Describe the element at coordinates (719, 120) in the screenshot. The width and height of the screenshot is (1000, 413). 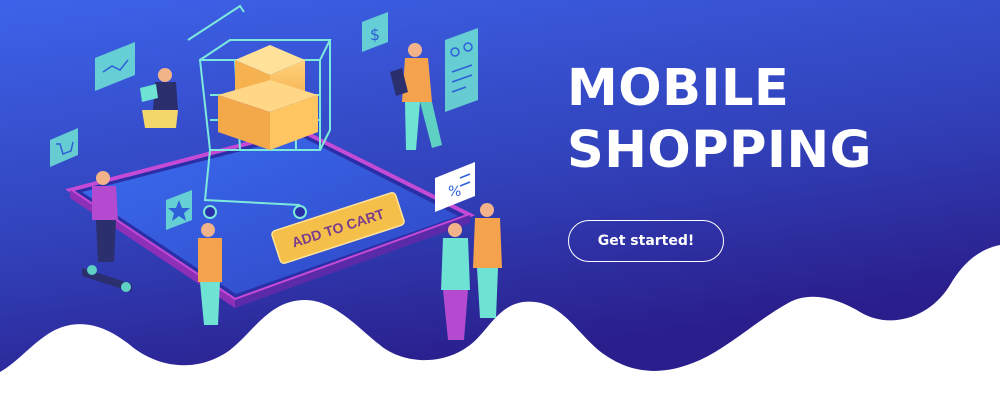
I see `page-title: MOBILE SHOPPING` at that location.